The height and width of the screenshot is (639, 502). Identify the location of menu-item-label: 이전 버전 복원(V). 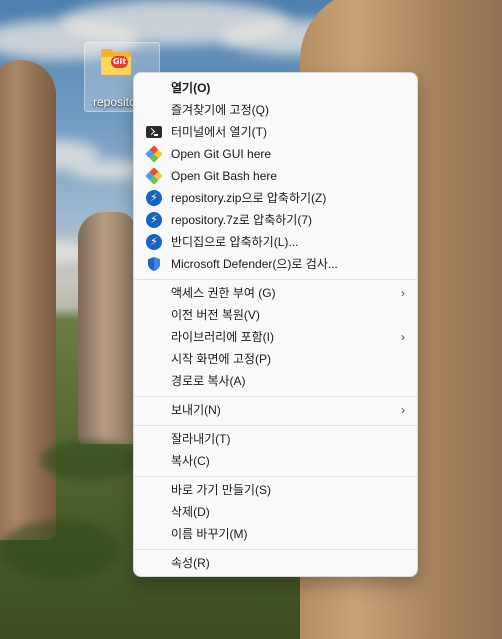
(215, 315).